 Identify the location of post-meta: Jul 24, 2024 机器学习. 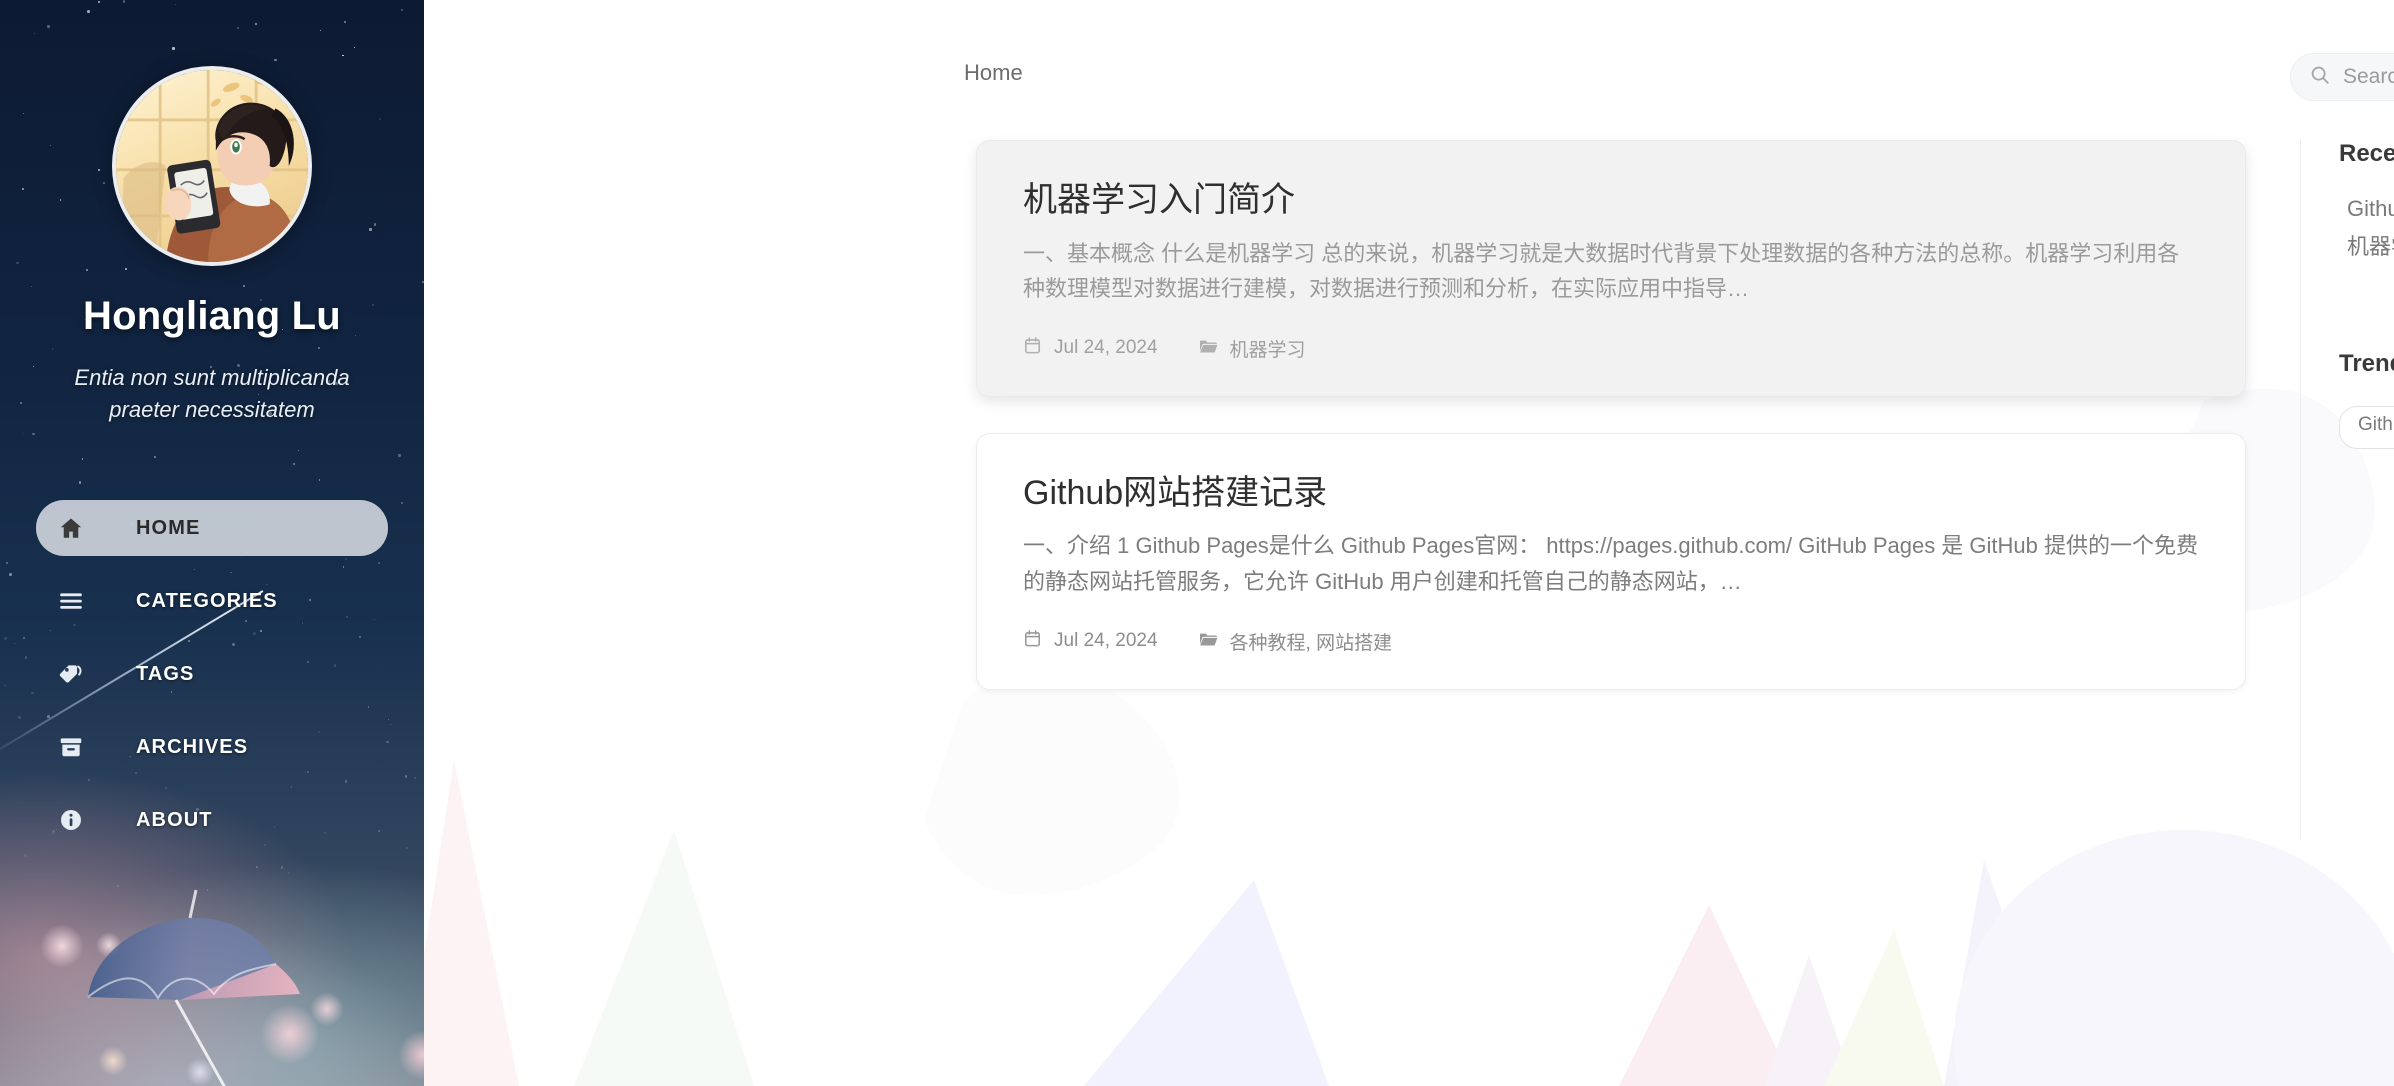
(1611, 348).